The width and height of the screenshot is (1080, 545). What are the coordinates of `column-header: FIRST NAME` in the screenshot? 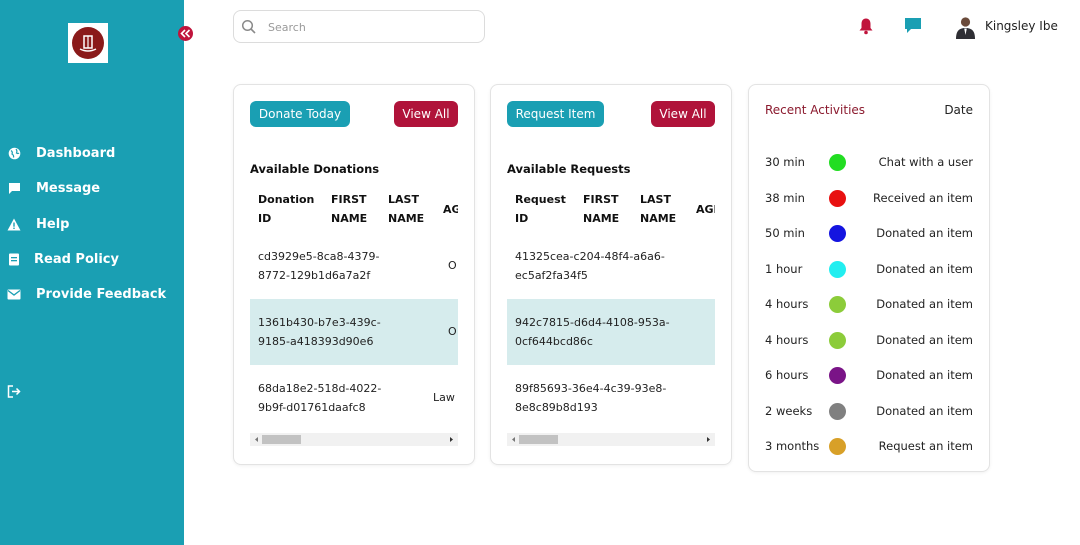 It's located at (601, 209).